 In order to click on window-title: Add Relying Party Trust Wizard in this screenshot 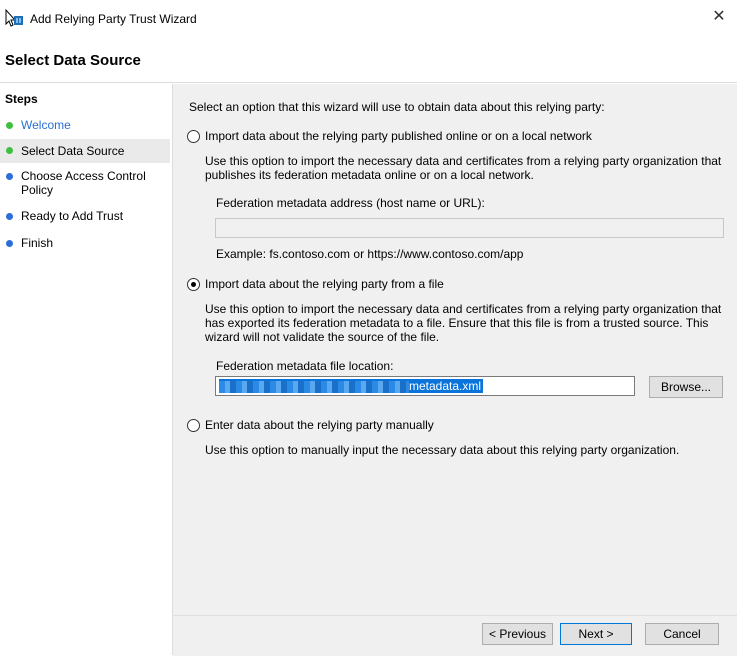, I will do `click(113, 19)`.